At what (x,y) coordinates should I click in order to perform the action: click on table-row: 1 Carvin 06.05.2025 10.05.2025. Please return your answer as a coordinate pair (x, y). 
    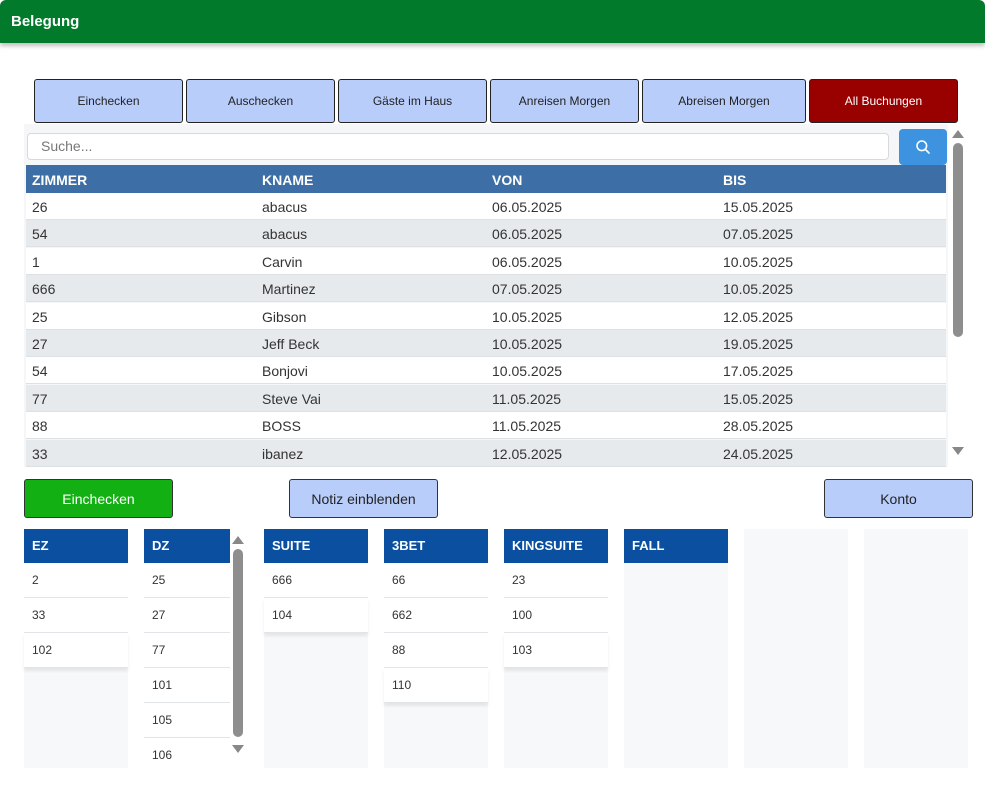
    Looking at the image, I should click on (486, 261).